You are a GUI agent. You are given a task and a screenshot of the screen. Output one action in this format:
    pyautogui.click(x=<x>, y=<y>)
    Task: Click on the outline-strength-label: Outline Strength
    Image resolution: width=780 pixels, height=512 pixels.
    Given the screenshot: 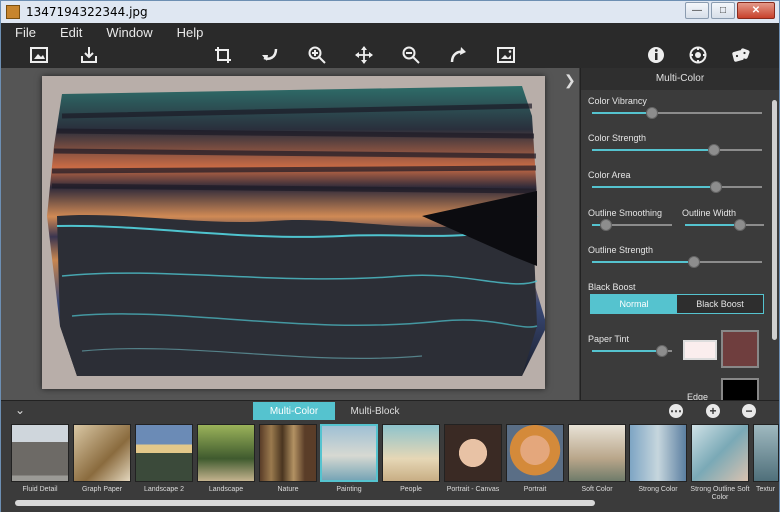 What is the action you would take?
    pyautogui.click(x=621, y=250)
    